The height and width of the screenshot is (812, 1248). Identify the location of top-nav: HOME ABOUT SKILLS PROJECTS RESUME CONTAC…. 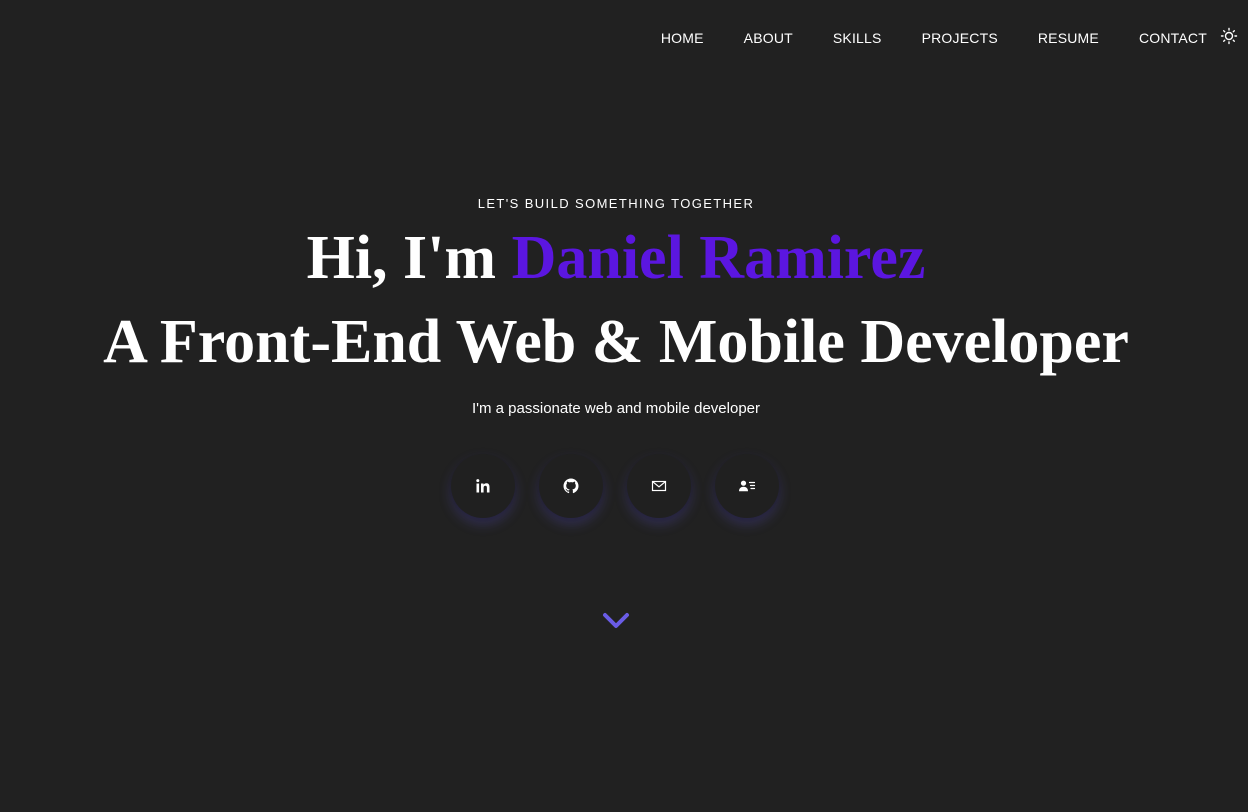
(954, 38).